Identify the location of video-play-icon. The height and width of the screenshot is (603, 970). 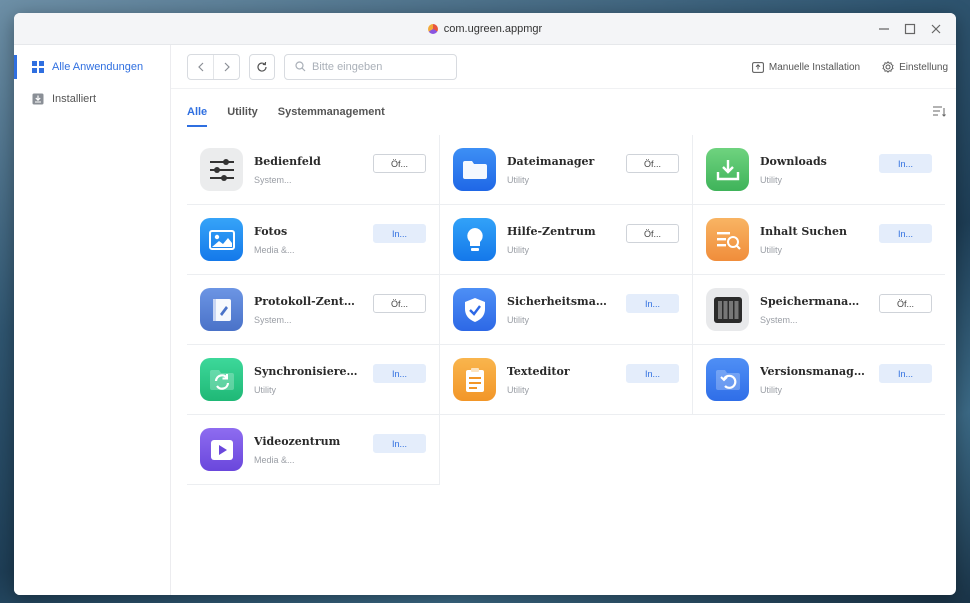
(221, 449).